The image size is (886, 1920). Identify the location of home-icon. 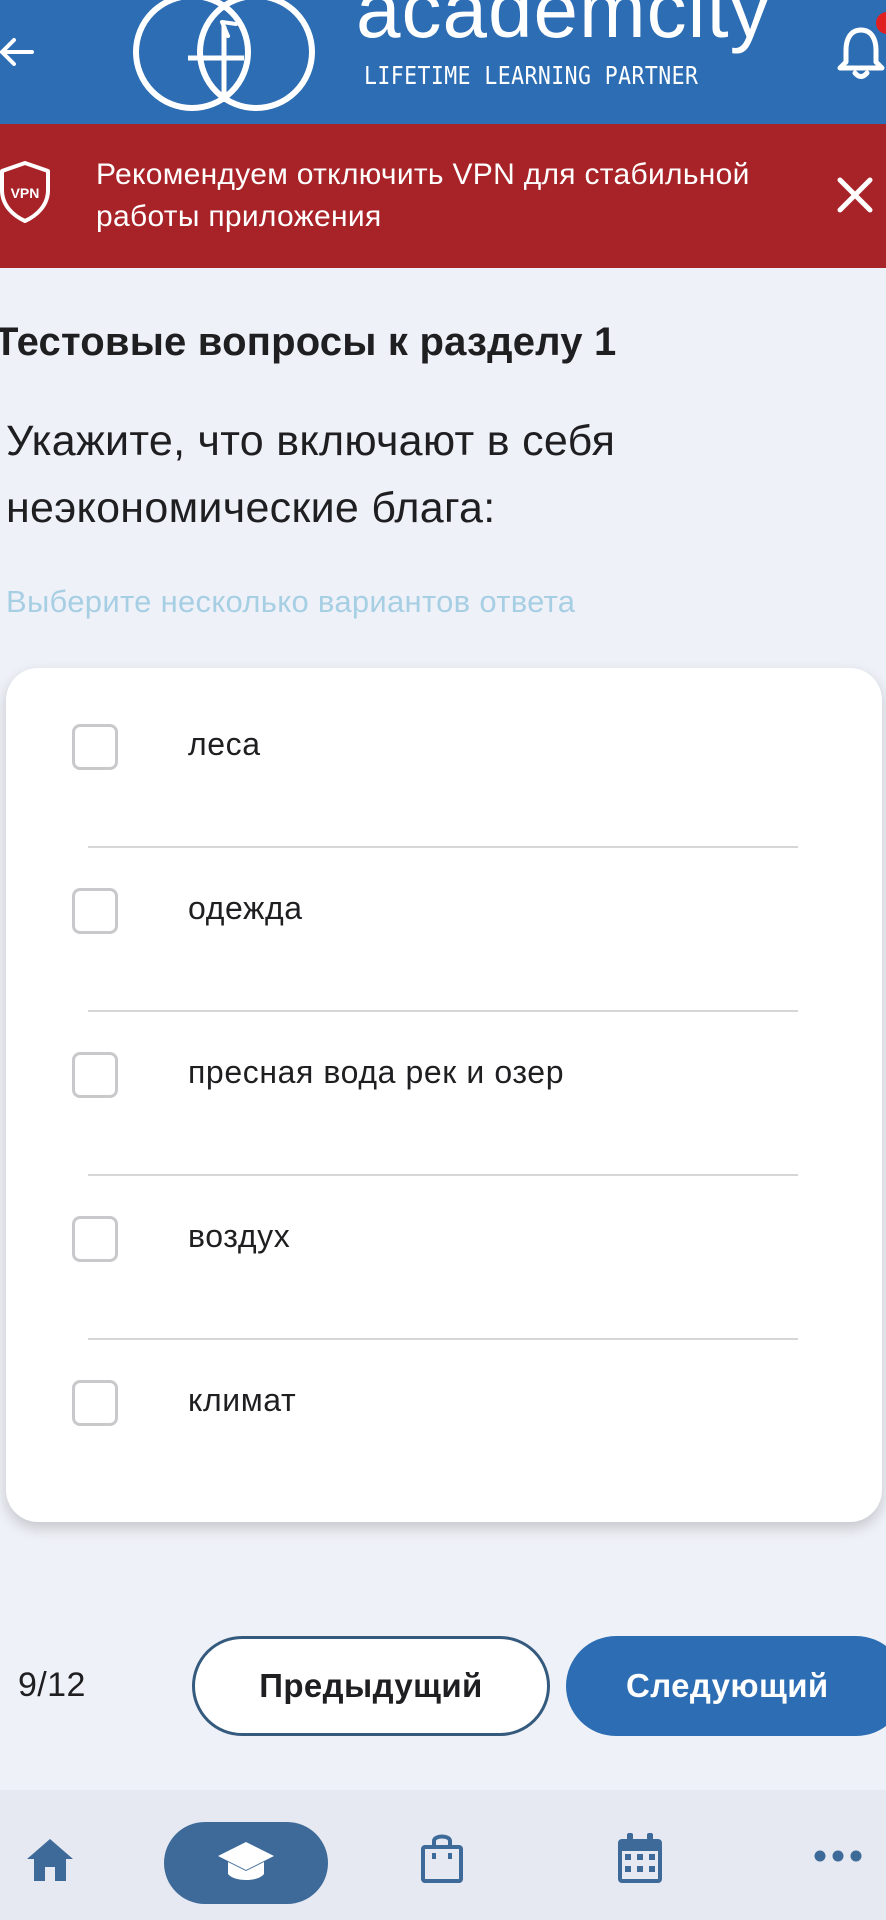
(50, 1860).